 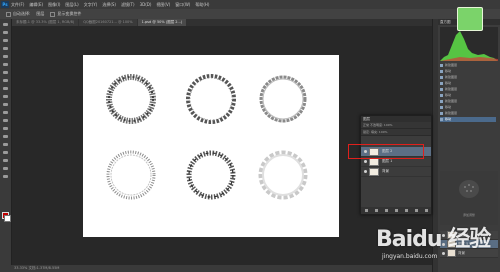 What do you see at coordinates (470, 19) in the screenshot?
I see `user-avatar` at bounding box center [470, 19].